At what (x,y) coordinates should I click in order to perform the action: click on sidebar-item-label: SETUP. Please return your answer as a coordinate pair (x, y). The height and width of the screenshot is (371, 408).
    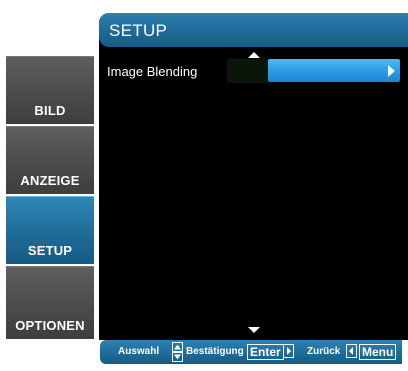
    Looking at the image, I should click on (50, 250).